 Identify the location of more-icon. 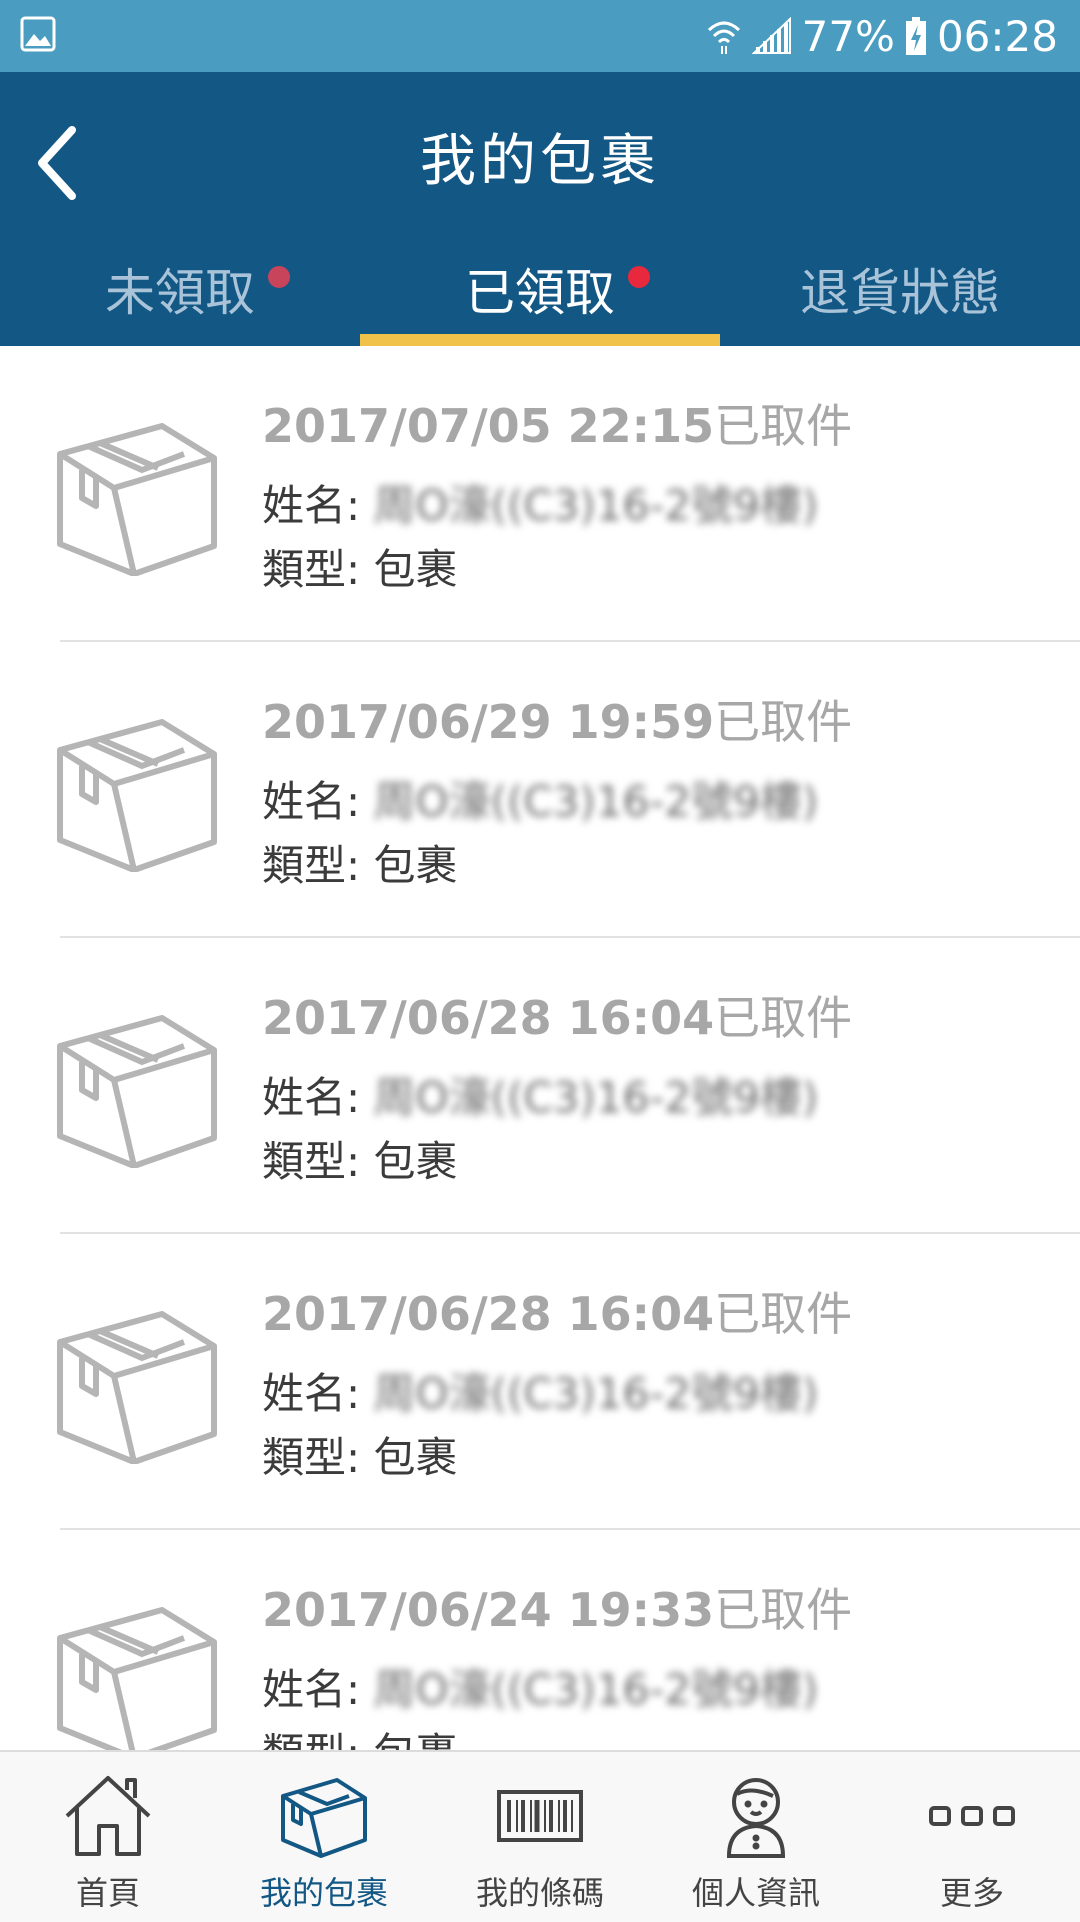
(972, 1816).